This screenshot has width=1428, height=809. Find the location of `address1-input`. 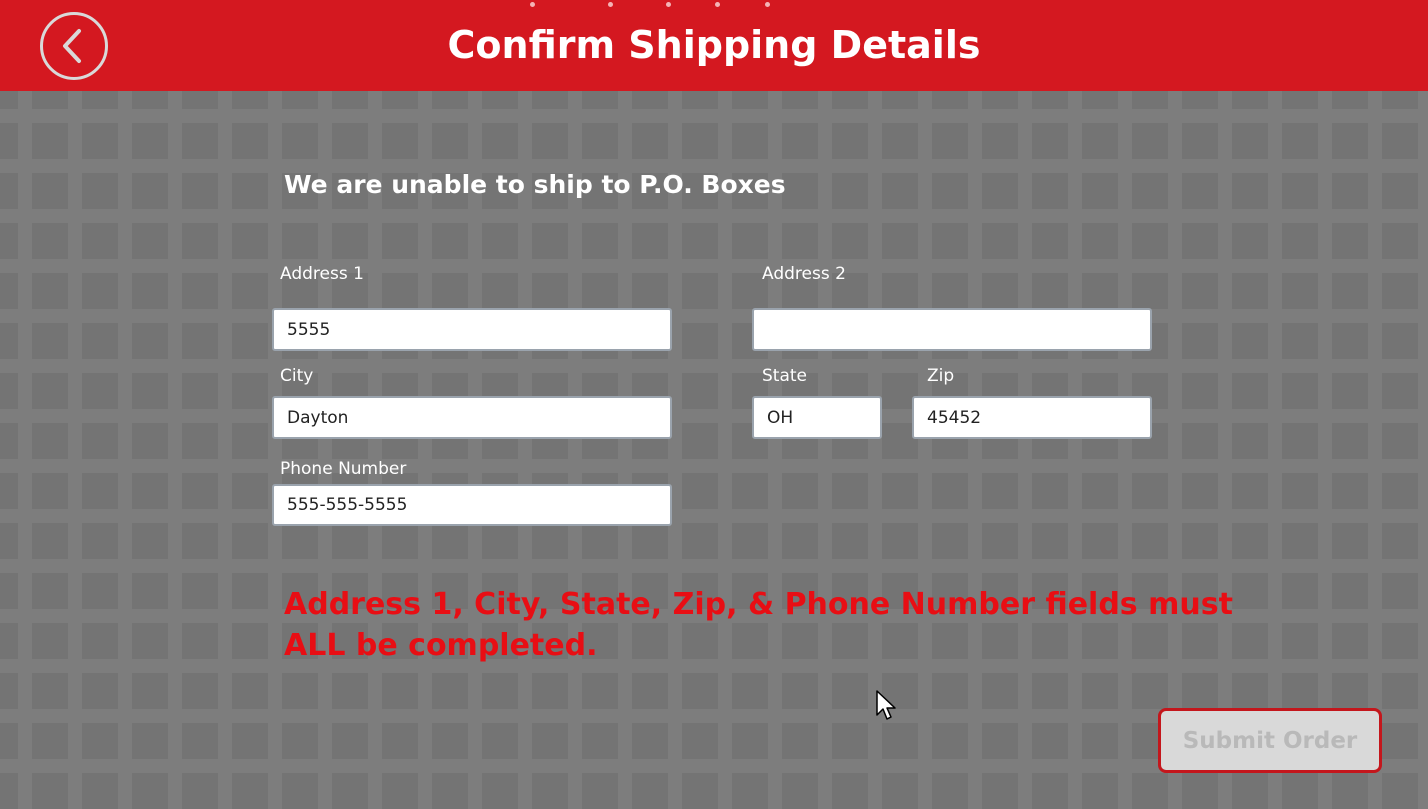

address1-input is located at coordinates (472, 329).